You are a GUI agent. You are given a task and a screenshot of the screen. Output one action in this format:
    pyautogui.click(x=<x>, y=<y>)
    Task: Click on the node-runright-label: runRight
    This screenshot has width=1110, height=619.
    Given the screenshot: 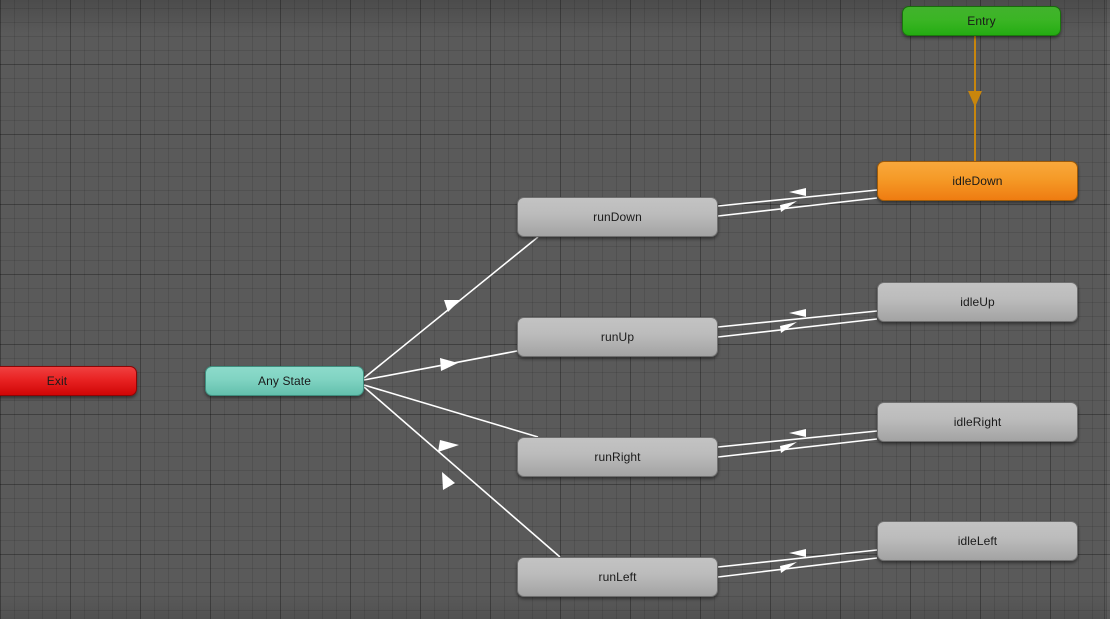 What is the action you would take?
    pyautogui.click(x=617, y=457)
    